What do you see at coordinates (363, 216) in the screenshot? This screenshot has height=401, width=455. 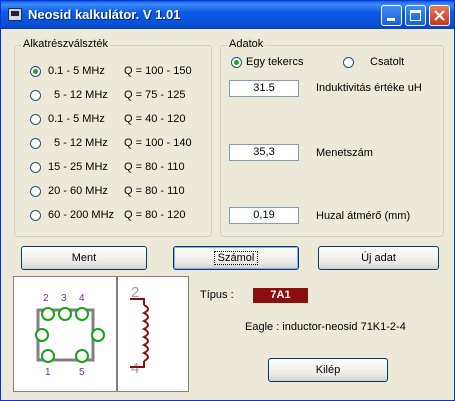 I see `wire-diameter-label: Huzal átmérő (mm)` at bounding box center [363, 216].